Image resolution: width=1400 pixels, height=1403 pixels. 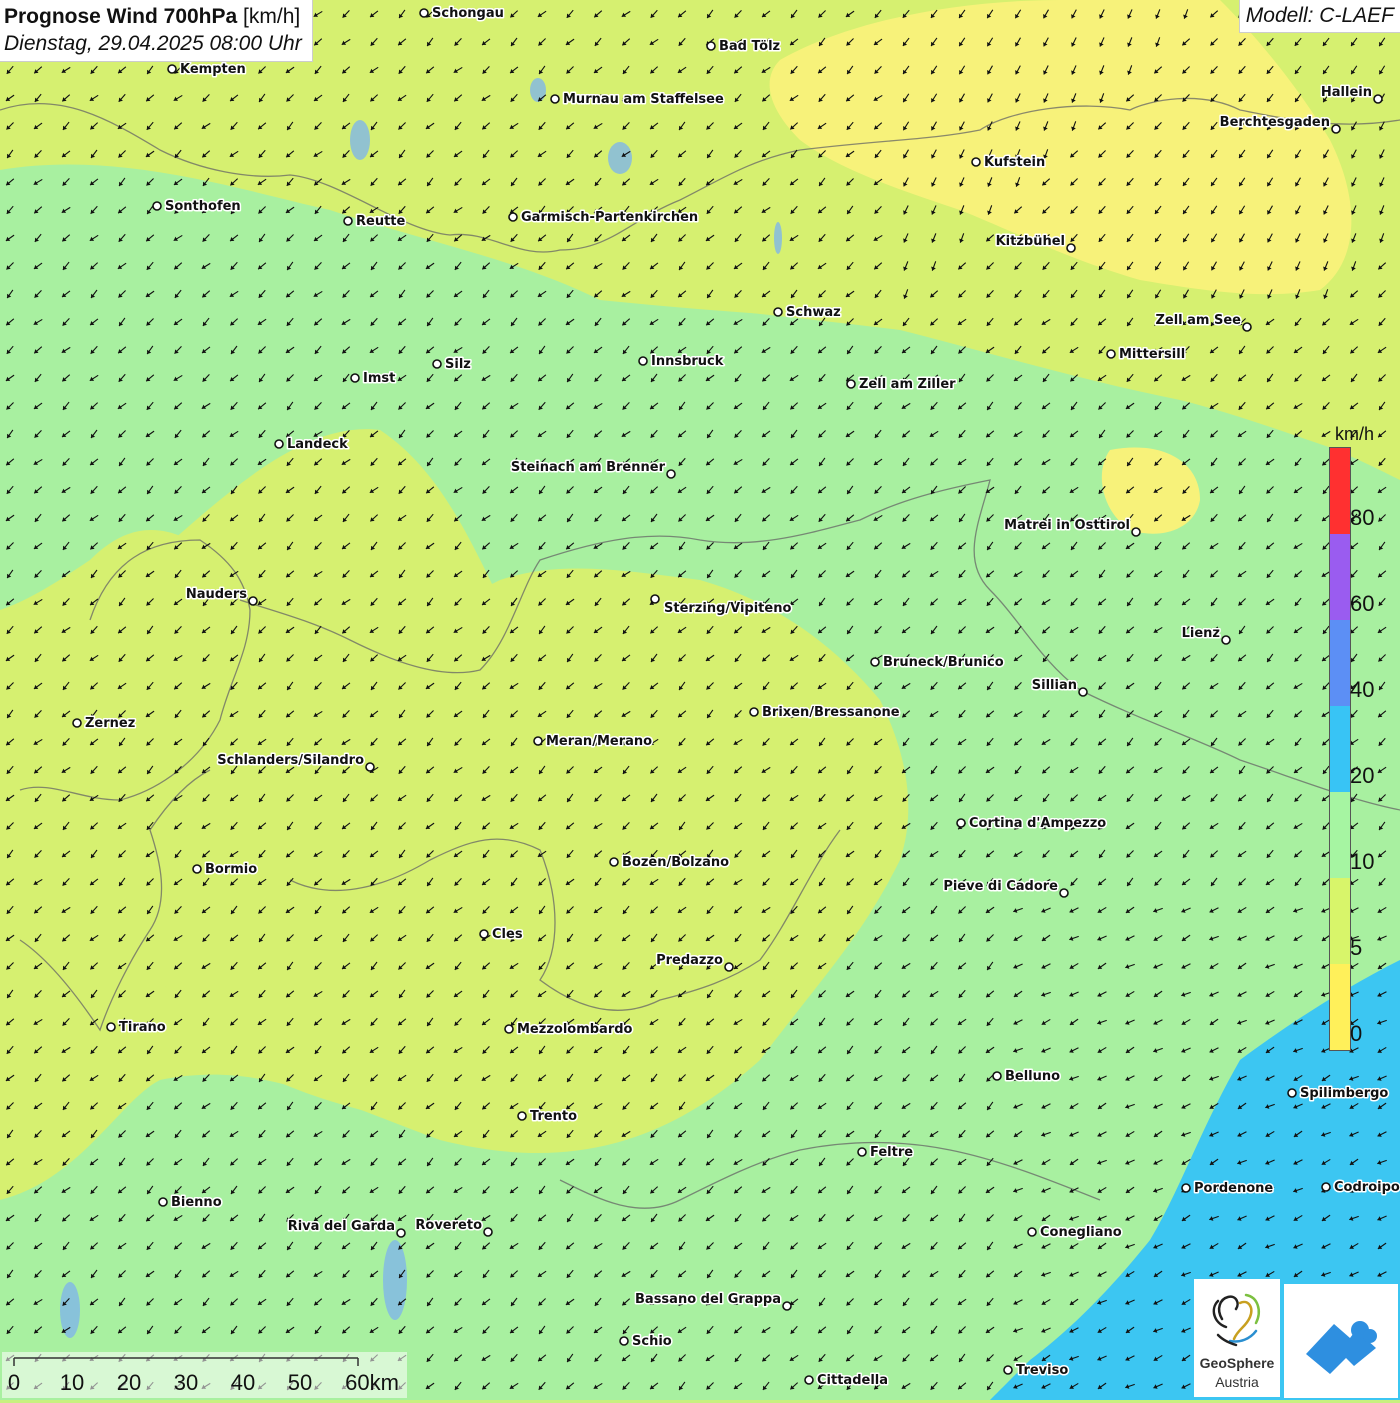 What do you see at coordinates (670, 863) in the screenshot?
I see `city-marker: Bozen/Bolzano` at bounding box center [670, 863].